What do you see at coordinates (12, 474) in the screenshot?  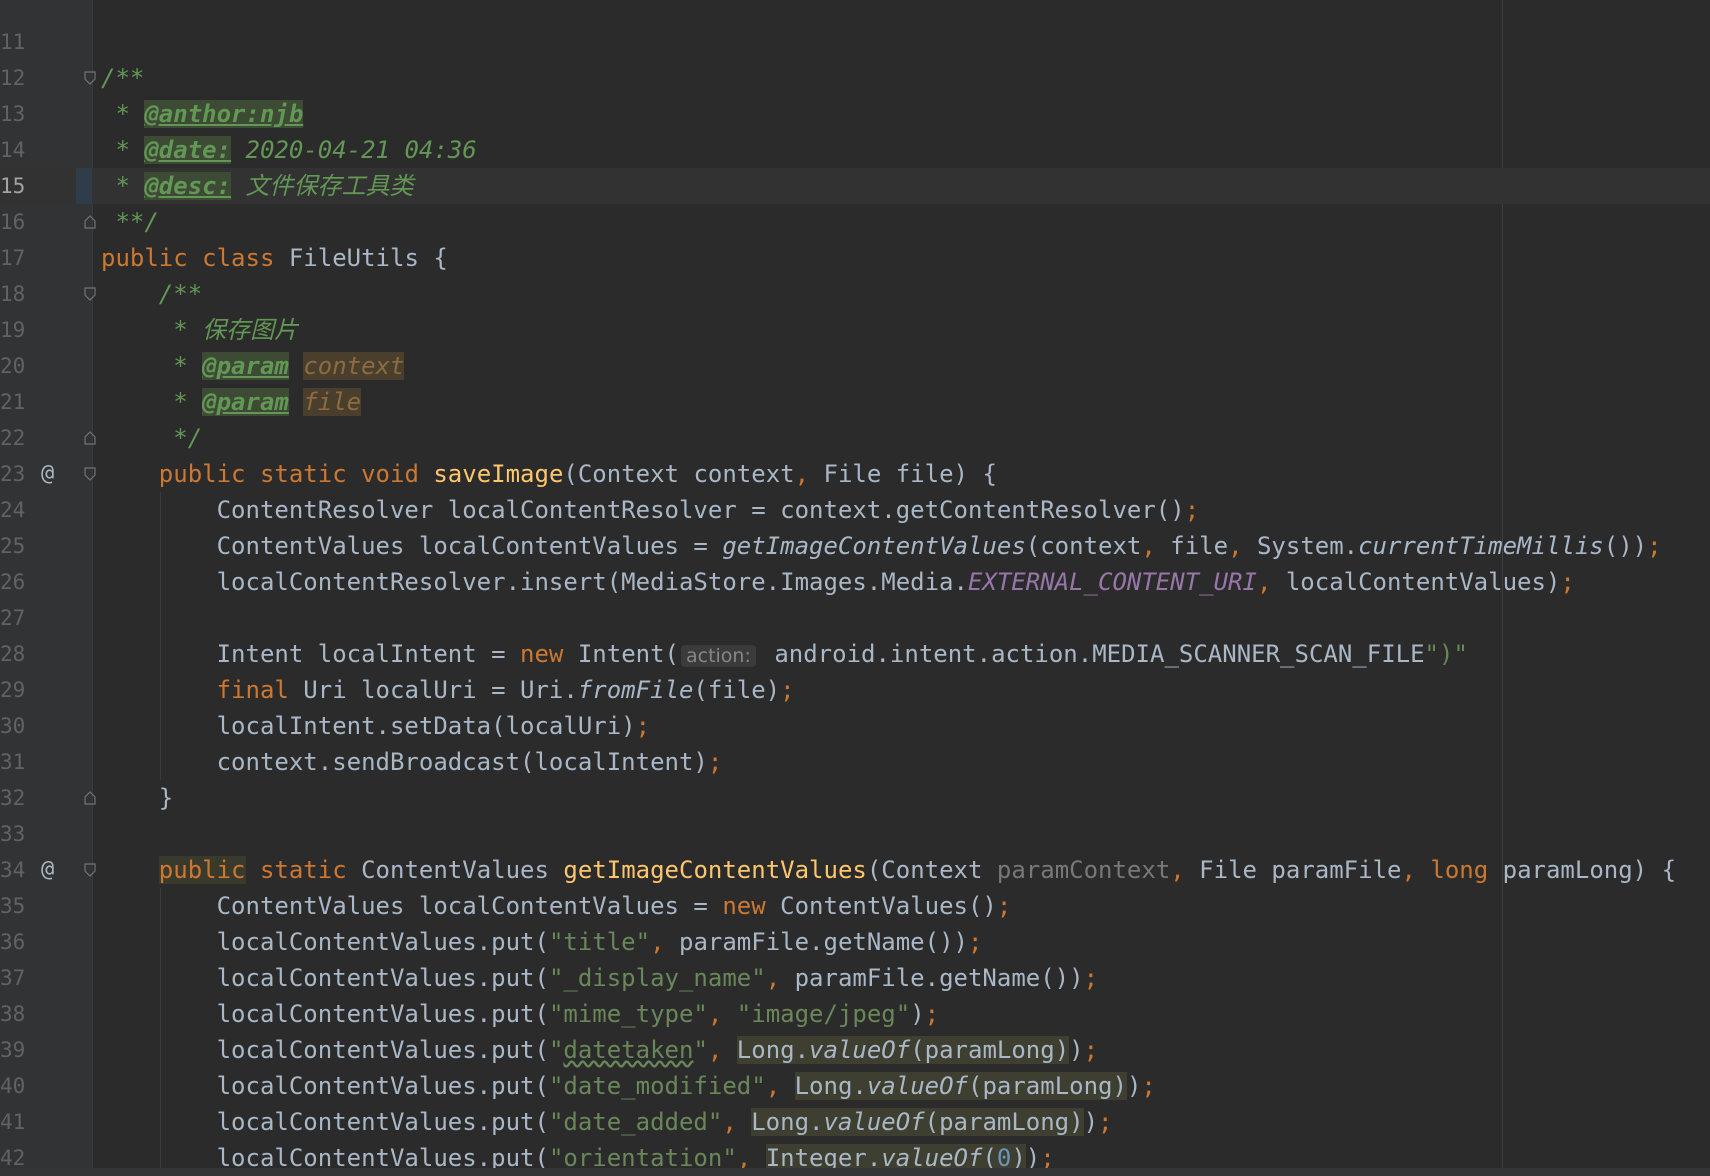 I see `line-number: 23` at bounding box center [12, 474].